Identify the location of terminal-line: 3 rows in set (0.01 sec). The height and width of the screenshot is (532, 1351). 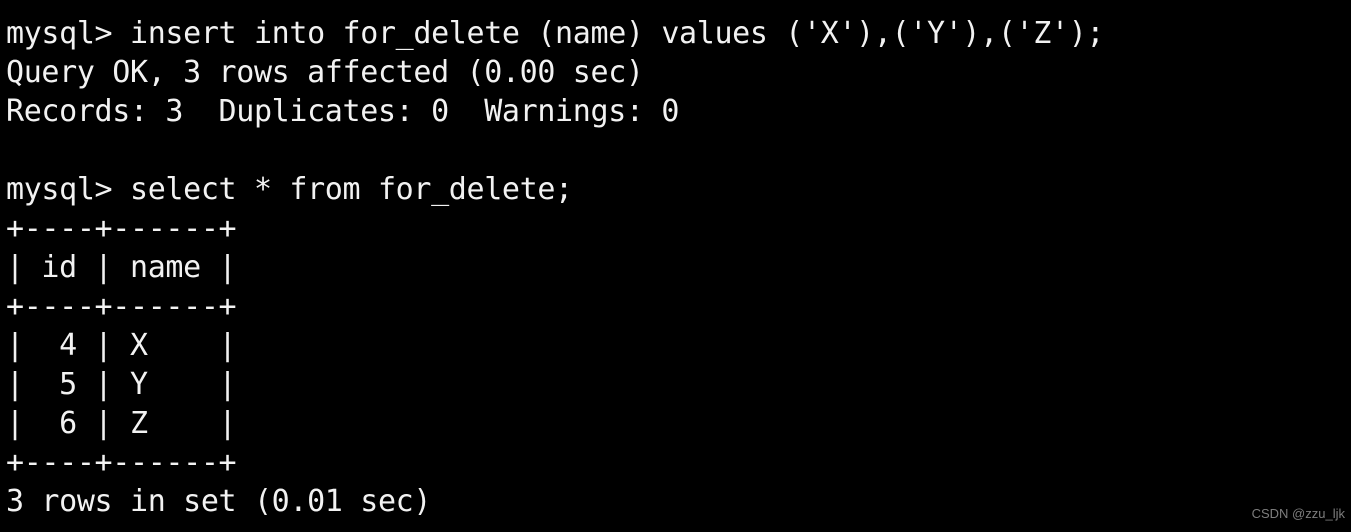
(219, 501).